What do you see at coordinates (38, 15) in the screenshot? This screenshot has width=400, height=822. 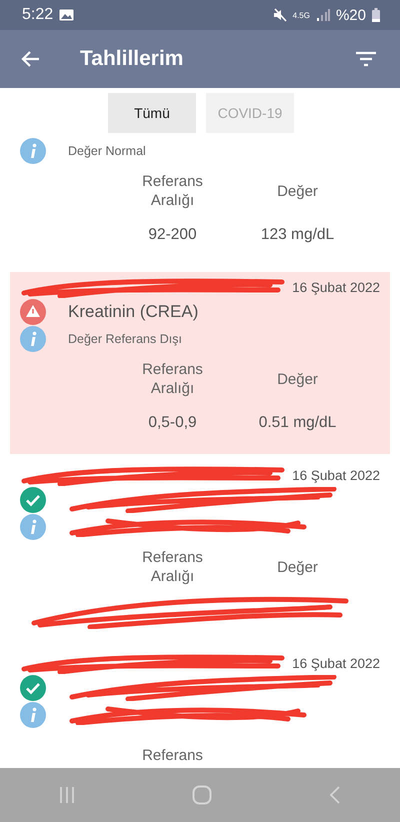 I see `status-time: 5:22` at bounding box center [38, 15].